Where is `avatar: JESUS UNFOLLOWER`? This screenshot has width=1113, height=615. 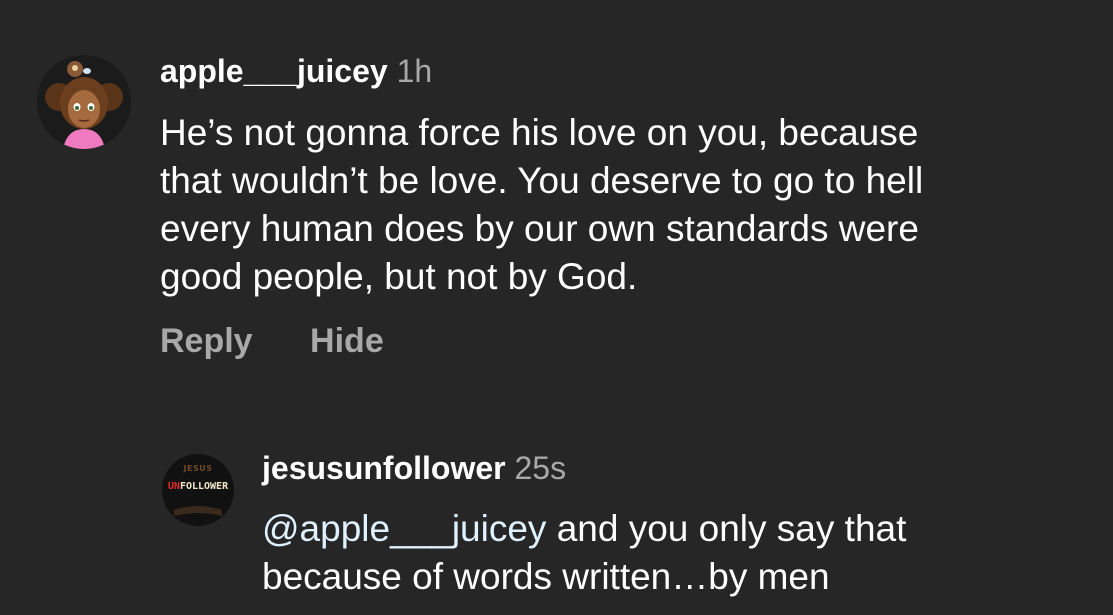 avatar: JESUS UNFOLLOWER is located at coordinates (198, 490).